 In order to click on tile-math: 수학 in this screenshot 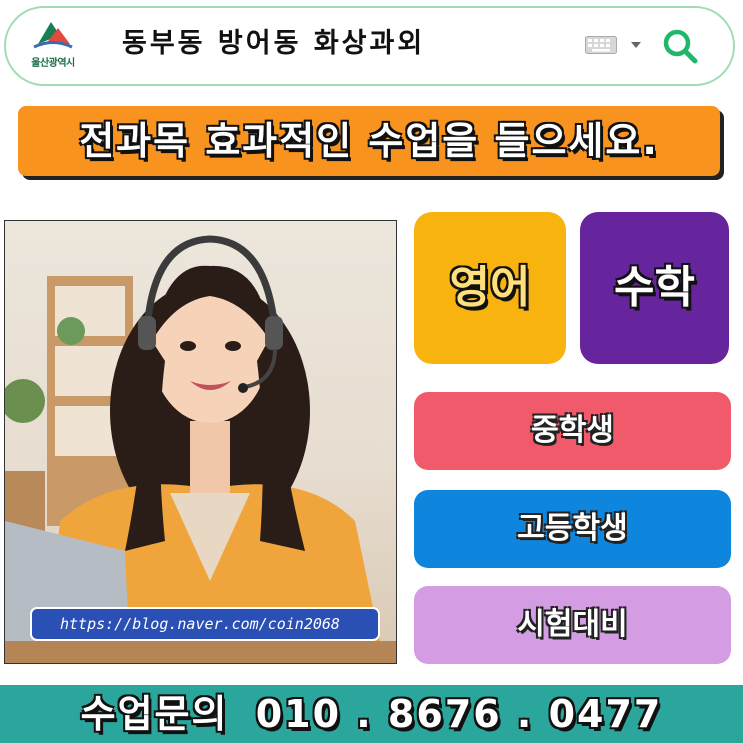, I will do `click(654, 288)`.